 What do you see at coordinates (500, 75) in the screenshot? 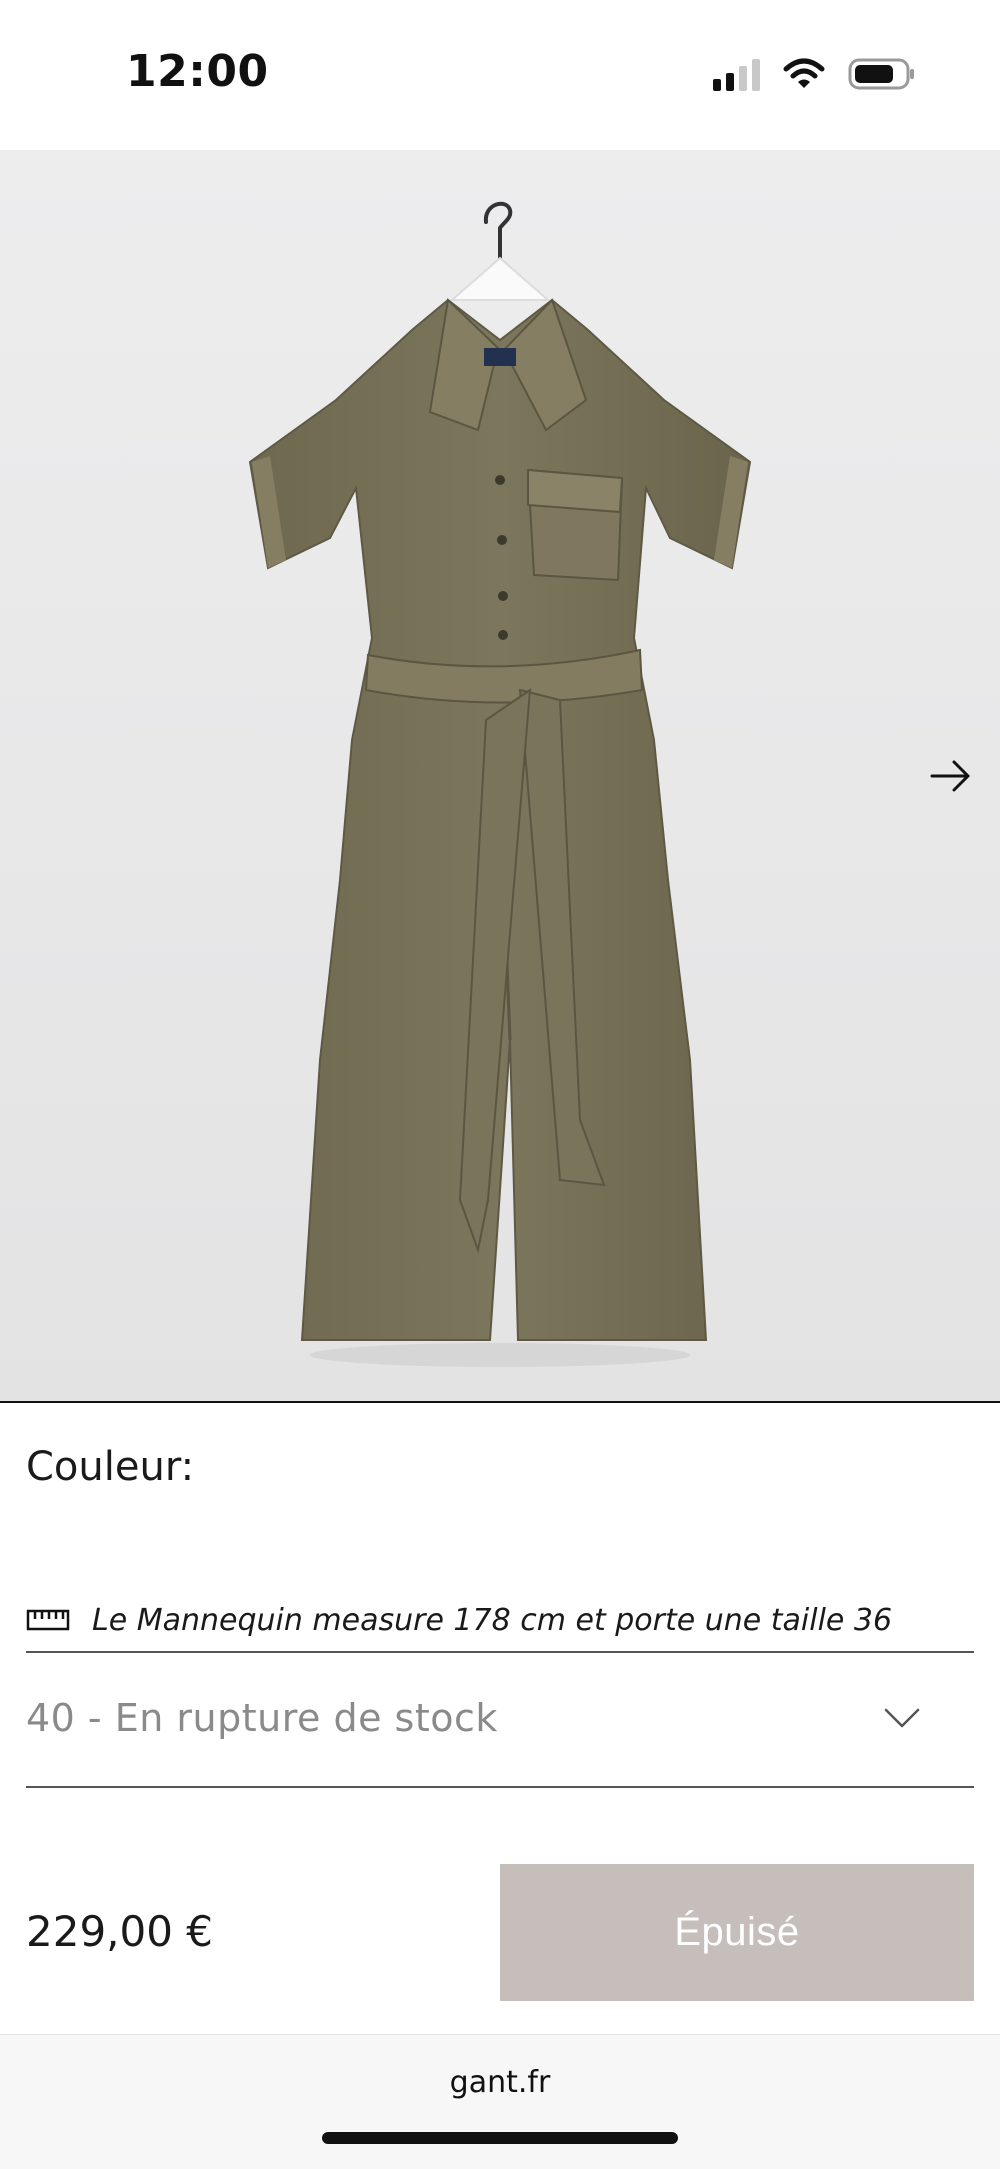
I see `status-bar: 12:00` at bounding box center [500, 75].